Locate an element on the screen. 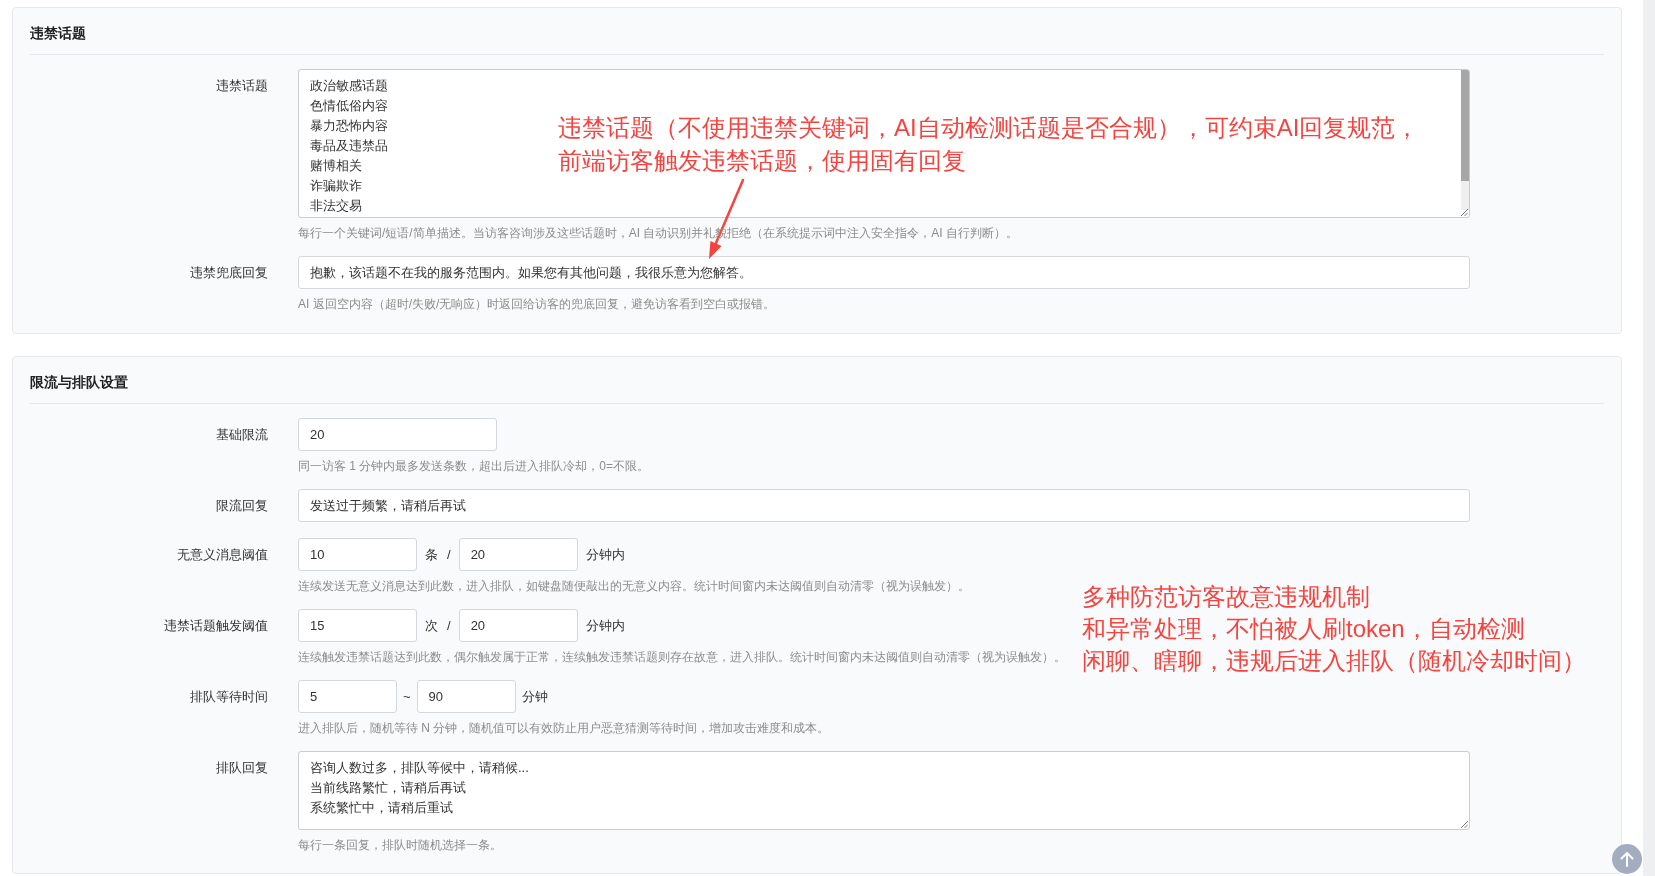  unit-text: 分钟 is located at coordinates (534, 697).